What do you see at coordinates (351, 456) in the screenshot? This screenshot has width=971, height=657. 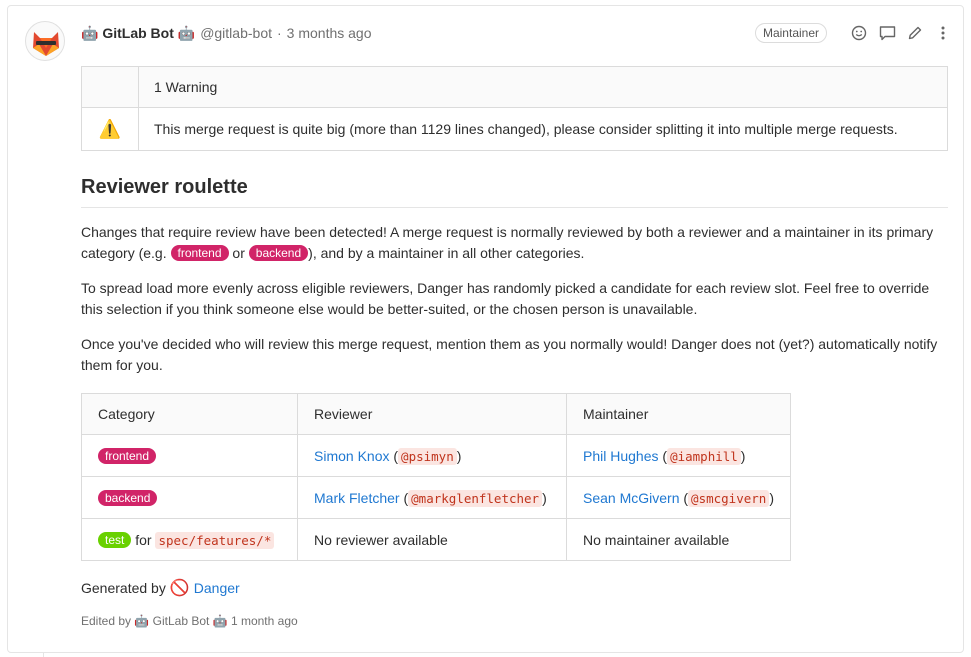 I see `reviewer-link: Simon Knox` at bounding box center [351, 456].